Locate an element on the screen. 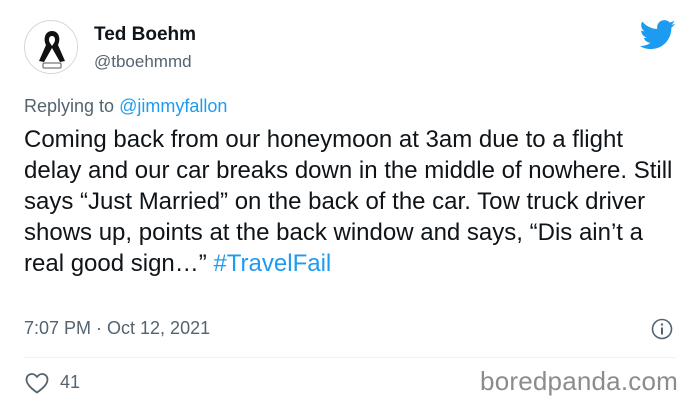 Image resolution: width=700 pixels, height=410 pixels. black-ribbon-icon is located at coordinates (51, 47).